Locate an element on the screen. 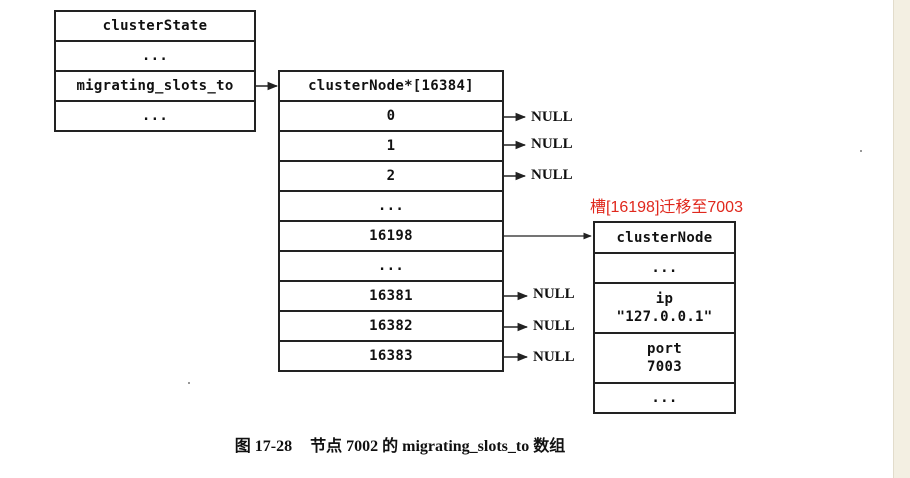  figure-number: 图 17-28 is located at coordinates (263, 446).